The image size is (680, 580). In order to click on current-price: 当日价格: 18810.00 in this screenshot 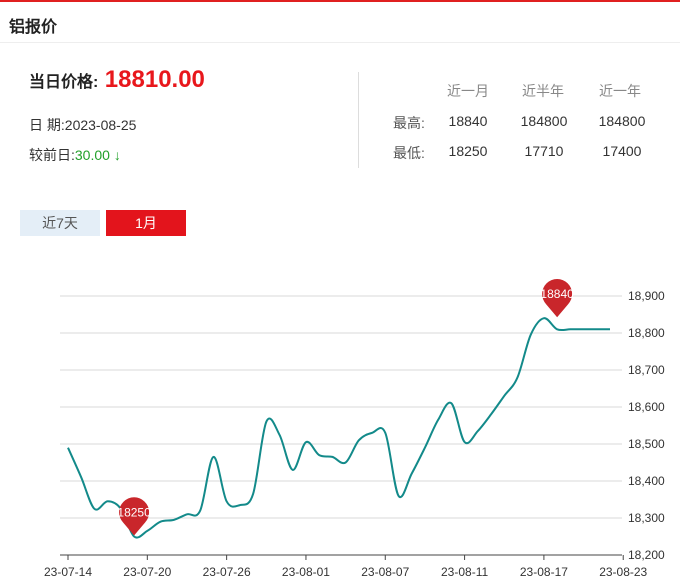, I will do `click(117, 80)`.